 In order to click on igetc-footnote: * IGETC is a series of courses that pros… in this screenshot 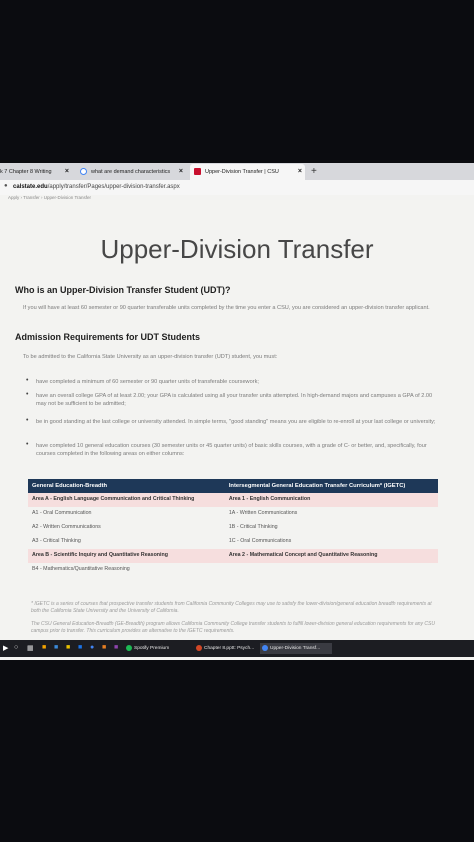, I will do `click(231, 607)`.